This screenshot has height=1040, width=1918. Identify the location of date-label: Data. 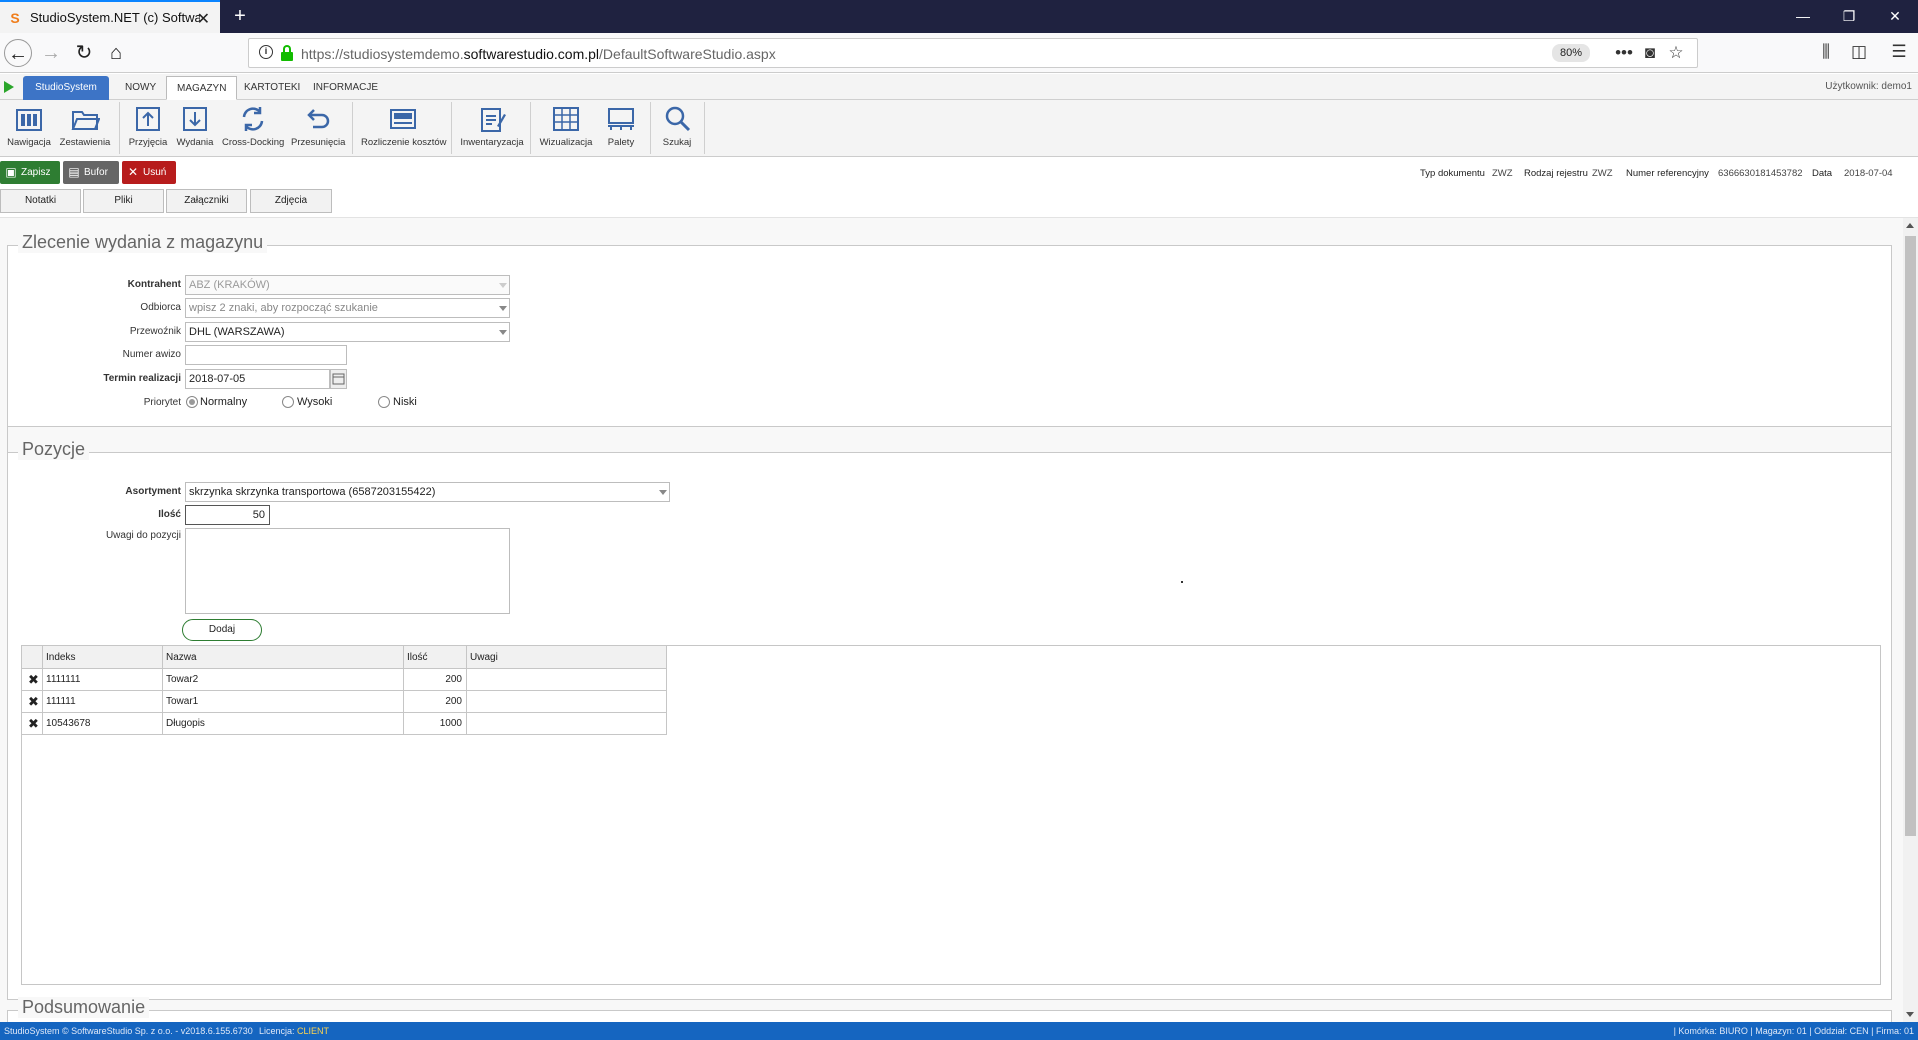
(1822, 173).